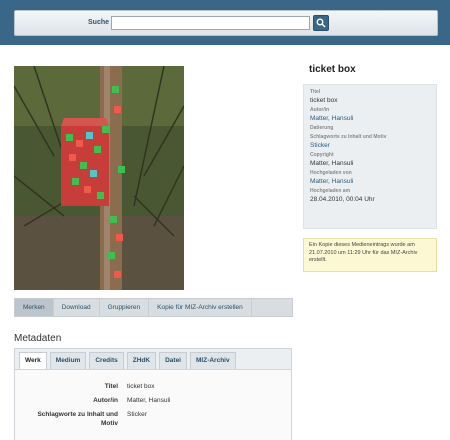  What do you see at coordinates (324, 100) in the screenshot?
I see `field-value: ticket box` at bounding box center [324, 100].